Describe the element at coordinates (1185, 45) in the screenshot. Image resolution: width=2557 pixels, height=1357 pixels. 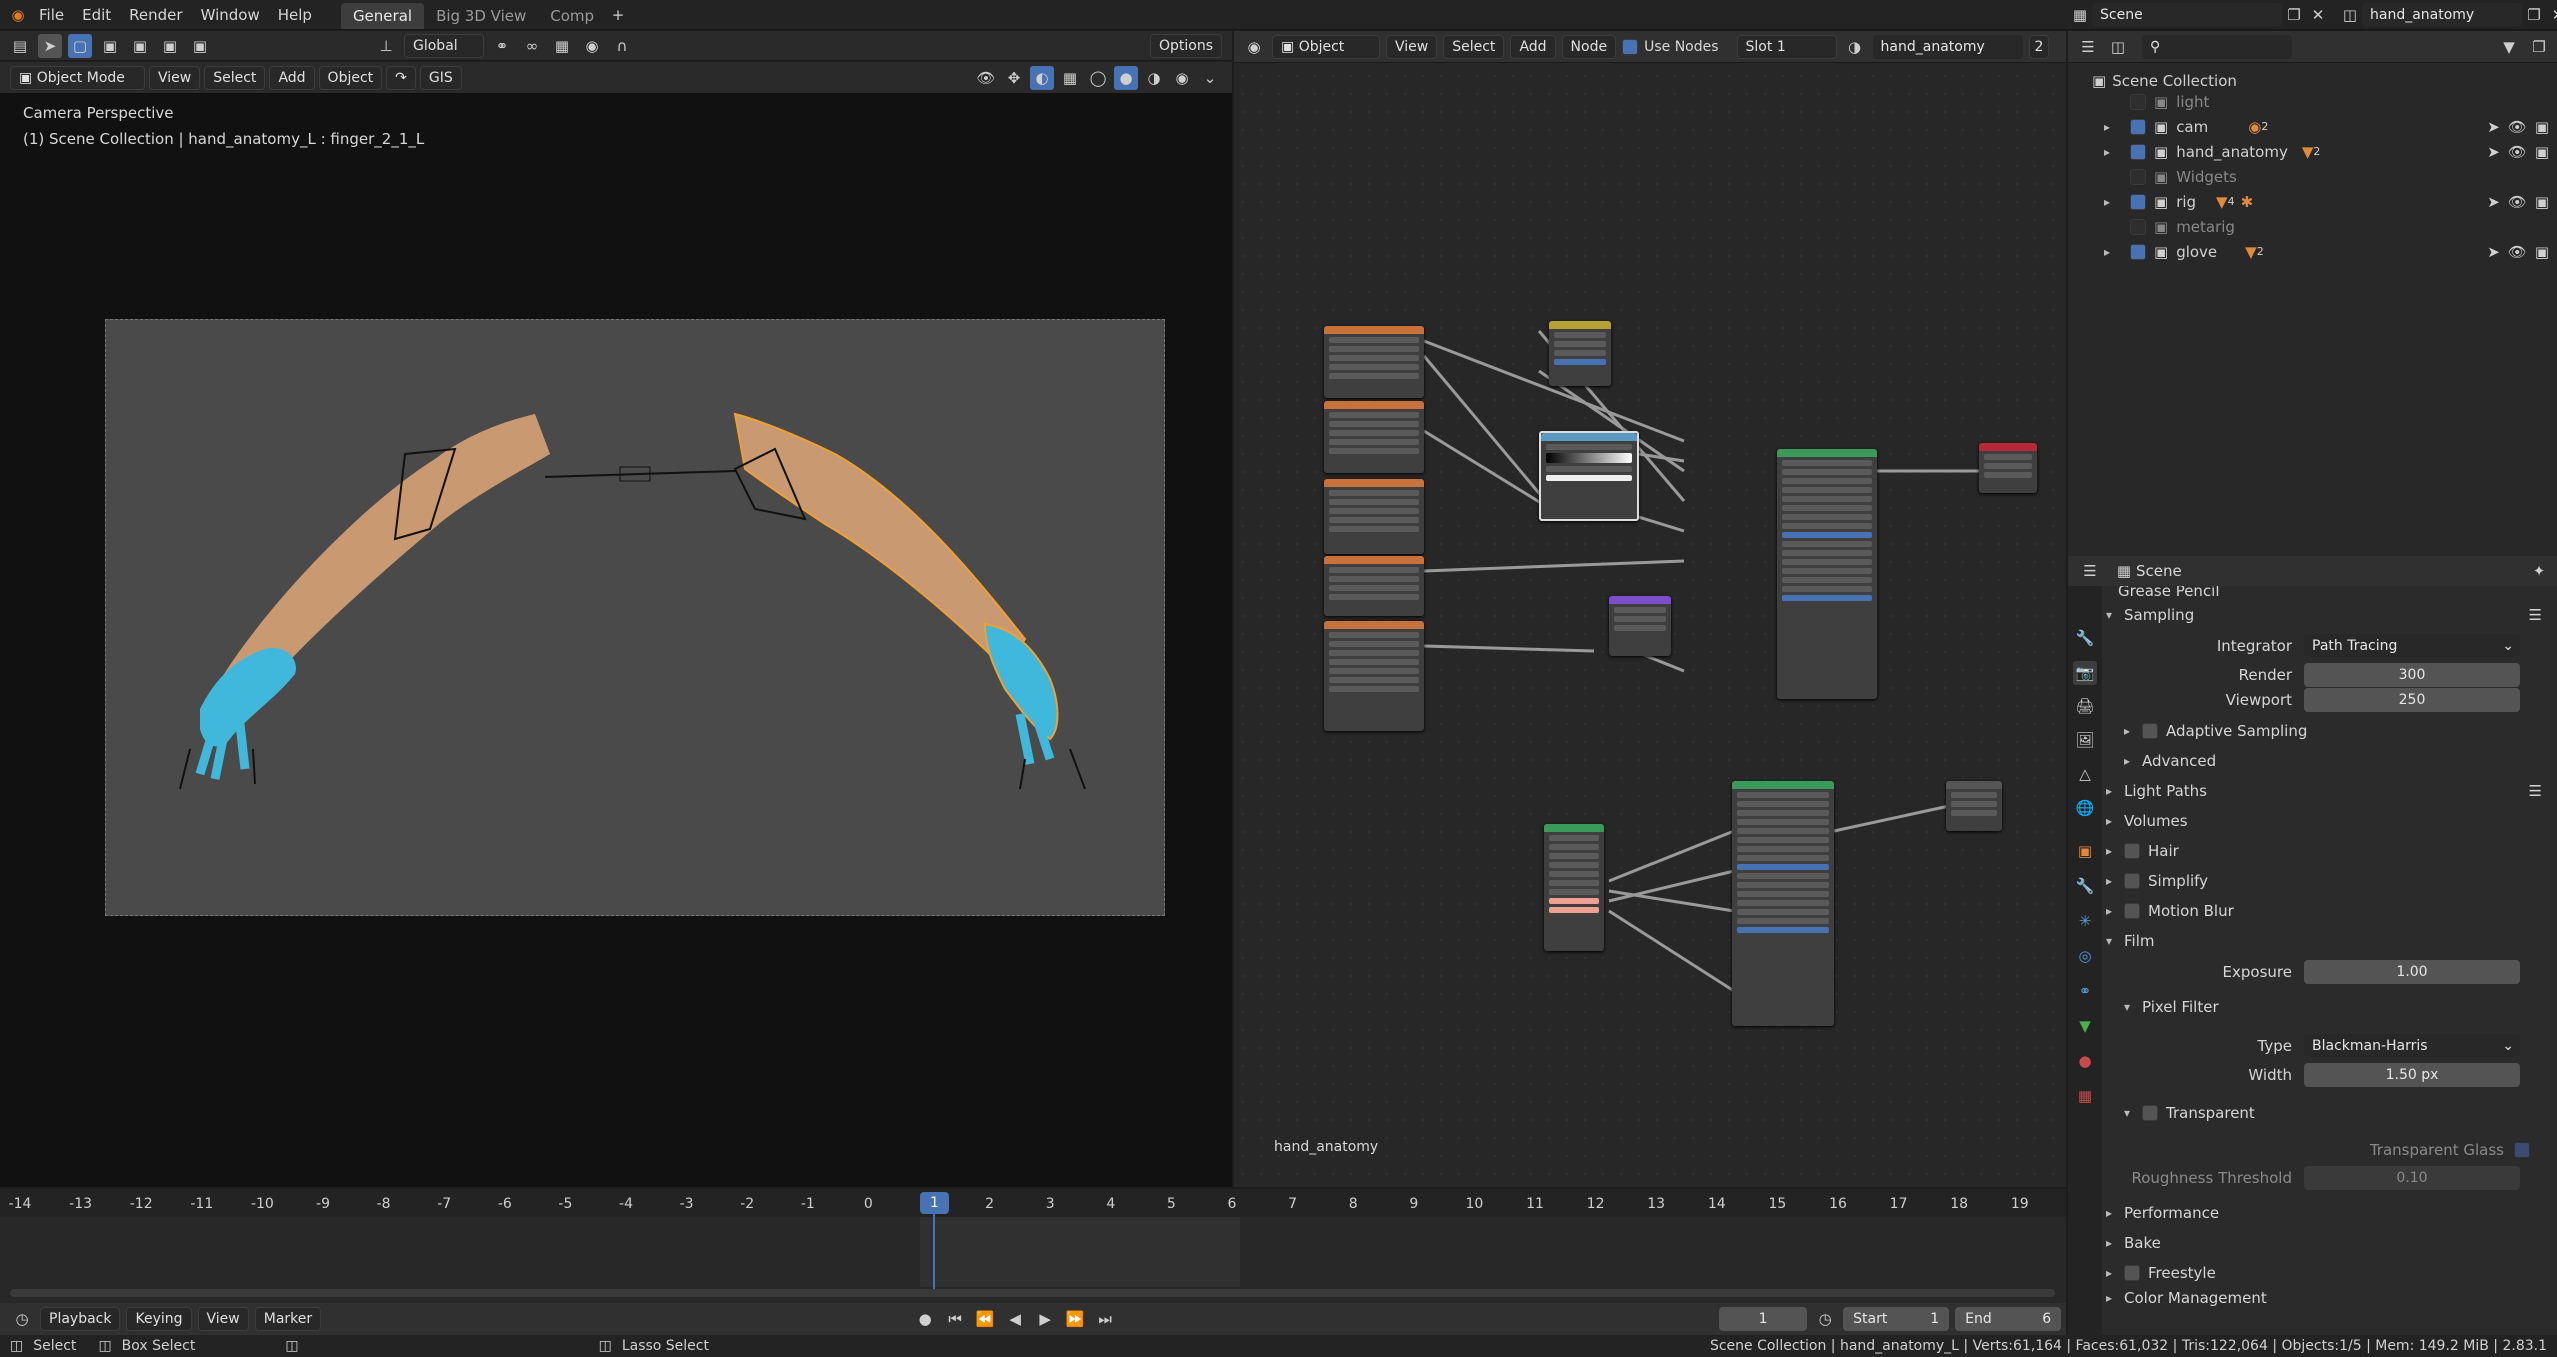
I see `options-dropdown: Options` at that location.